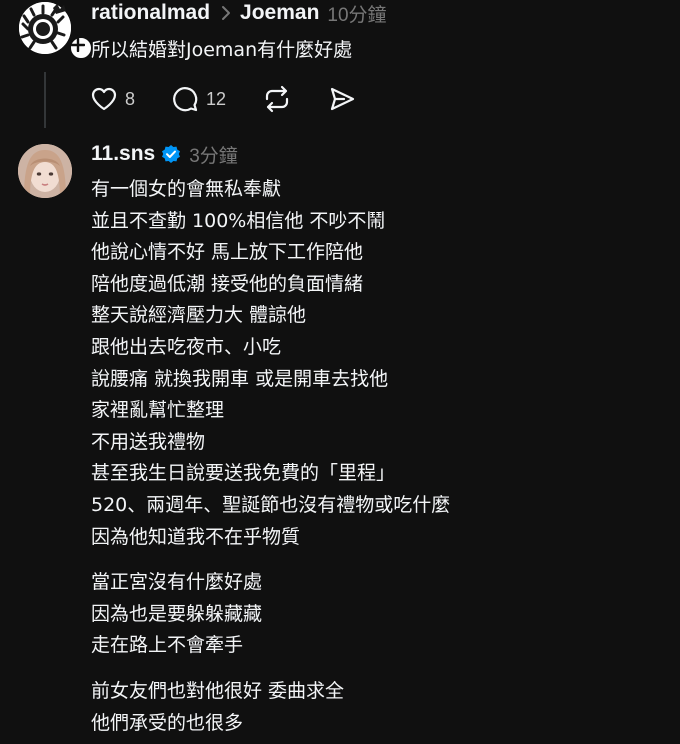 The height and width of the screenshot is (744, 680). I want to click on heart-icon, so click(104, 99).